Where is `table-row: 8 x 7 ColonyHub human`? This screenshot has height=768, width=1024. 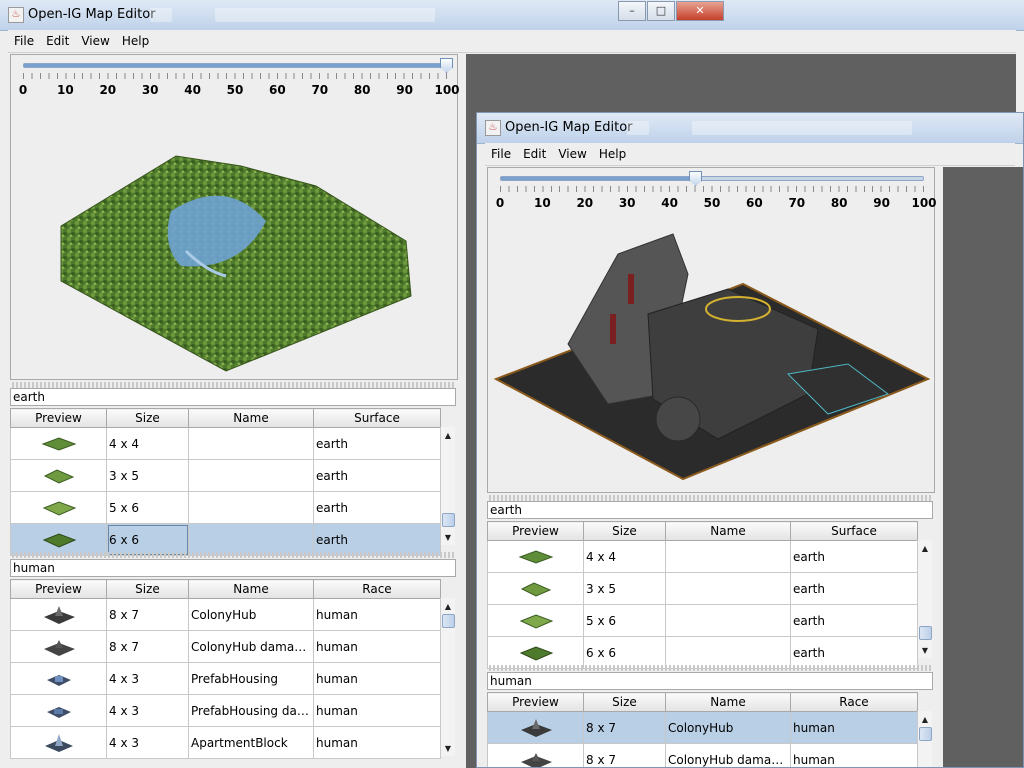
table-row: 8 x 7 ColonyHub human is located at coordinates (225, 614).